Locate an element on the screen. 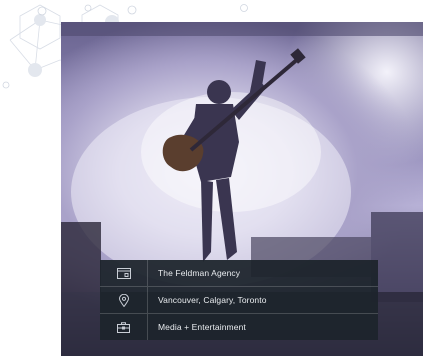 The width and height of the screenshot is (423, 356). location-pin-icon is located at coordinates (124, 300).